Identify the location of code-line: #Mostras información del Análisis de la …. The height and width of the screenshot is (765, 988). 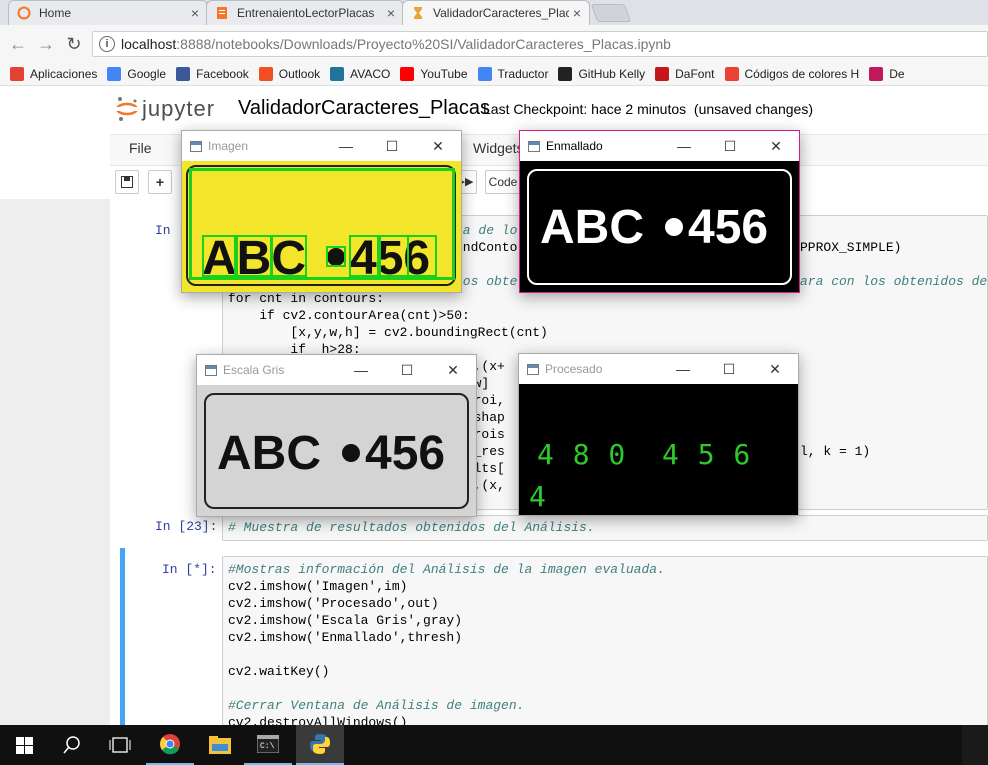
(446, 569).